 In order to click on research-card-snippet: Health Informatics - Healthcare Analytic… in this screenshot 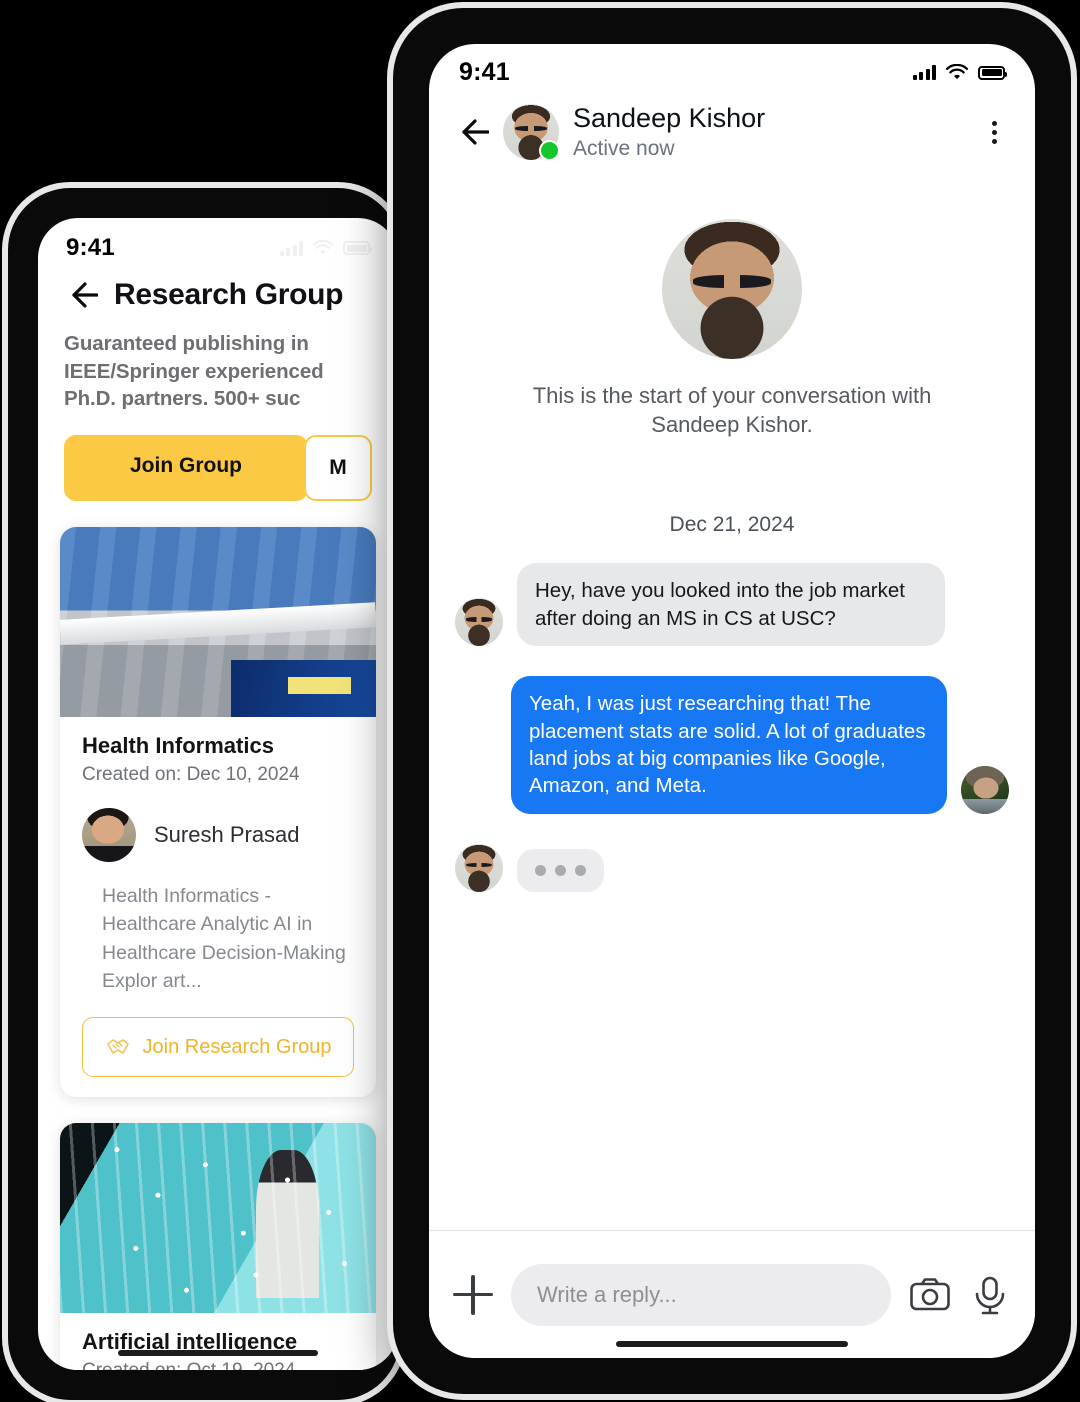, I will do `click(224, 938)`.